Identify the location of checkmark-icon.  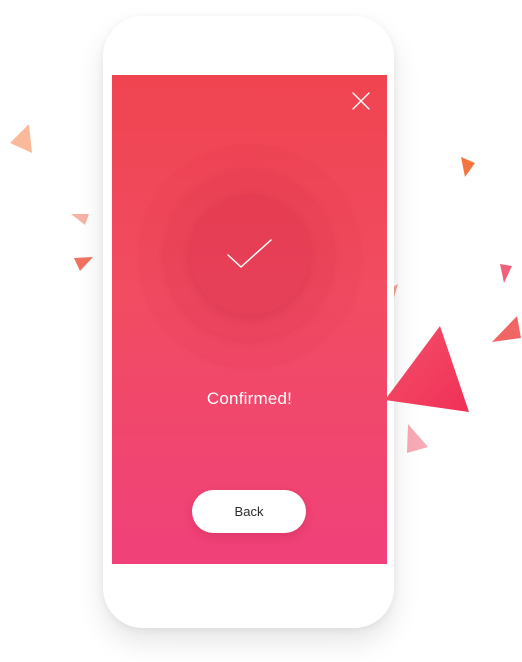
(249, 253).